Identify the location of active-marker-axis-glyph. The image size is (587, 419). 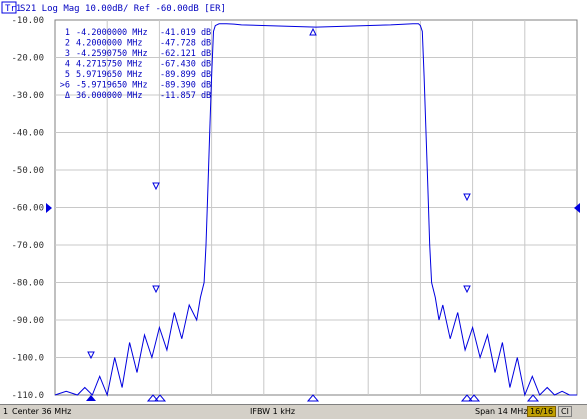
(91, 398).